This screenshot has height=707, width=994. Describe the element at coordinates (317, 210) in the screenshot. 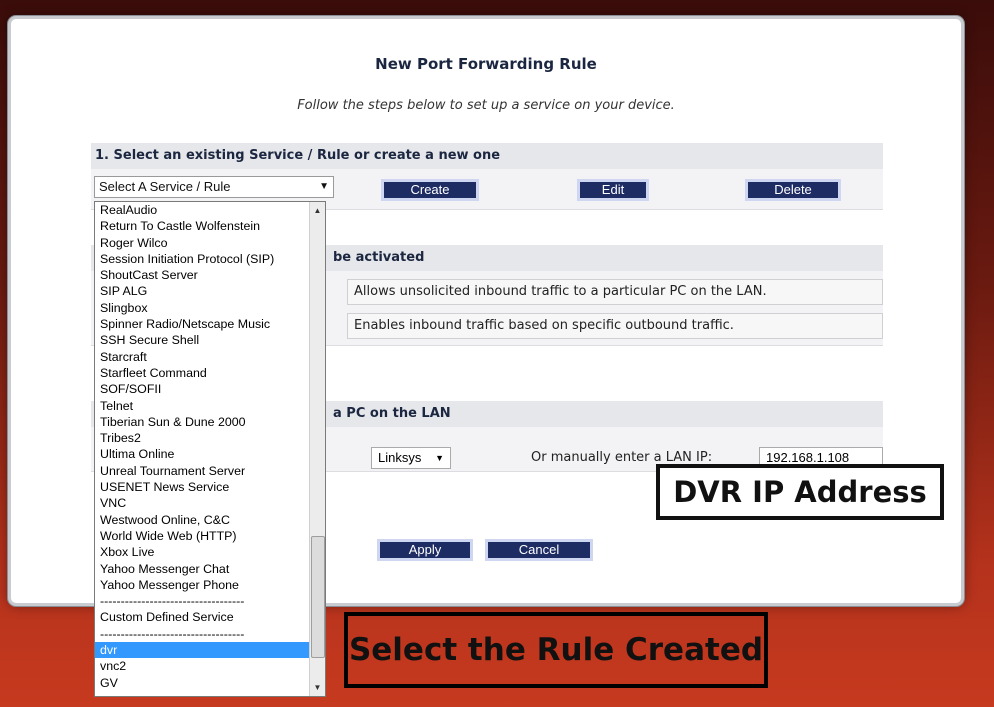

I see `scroll-up-icon: ▲` at that location.